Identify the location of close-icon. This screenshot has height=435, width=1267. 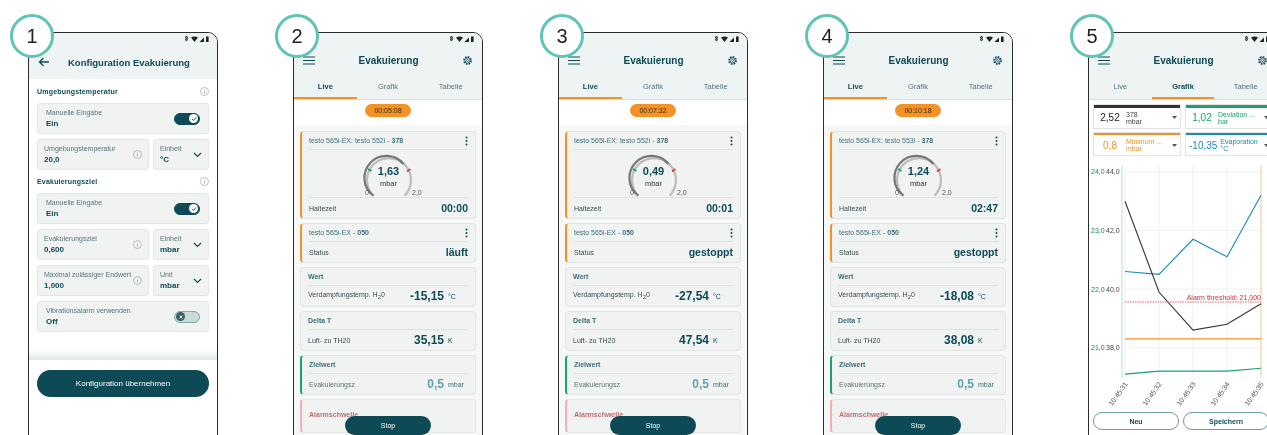
(180, 316).